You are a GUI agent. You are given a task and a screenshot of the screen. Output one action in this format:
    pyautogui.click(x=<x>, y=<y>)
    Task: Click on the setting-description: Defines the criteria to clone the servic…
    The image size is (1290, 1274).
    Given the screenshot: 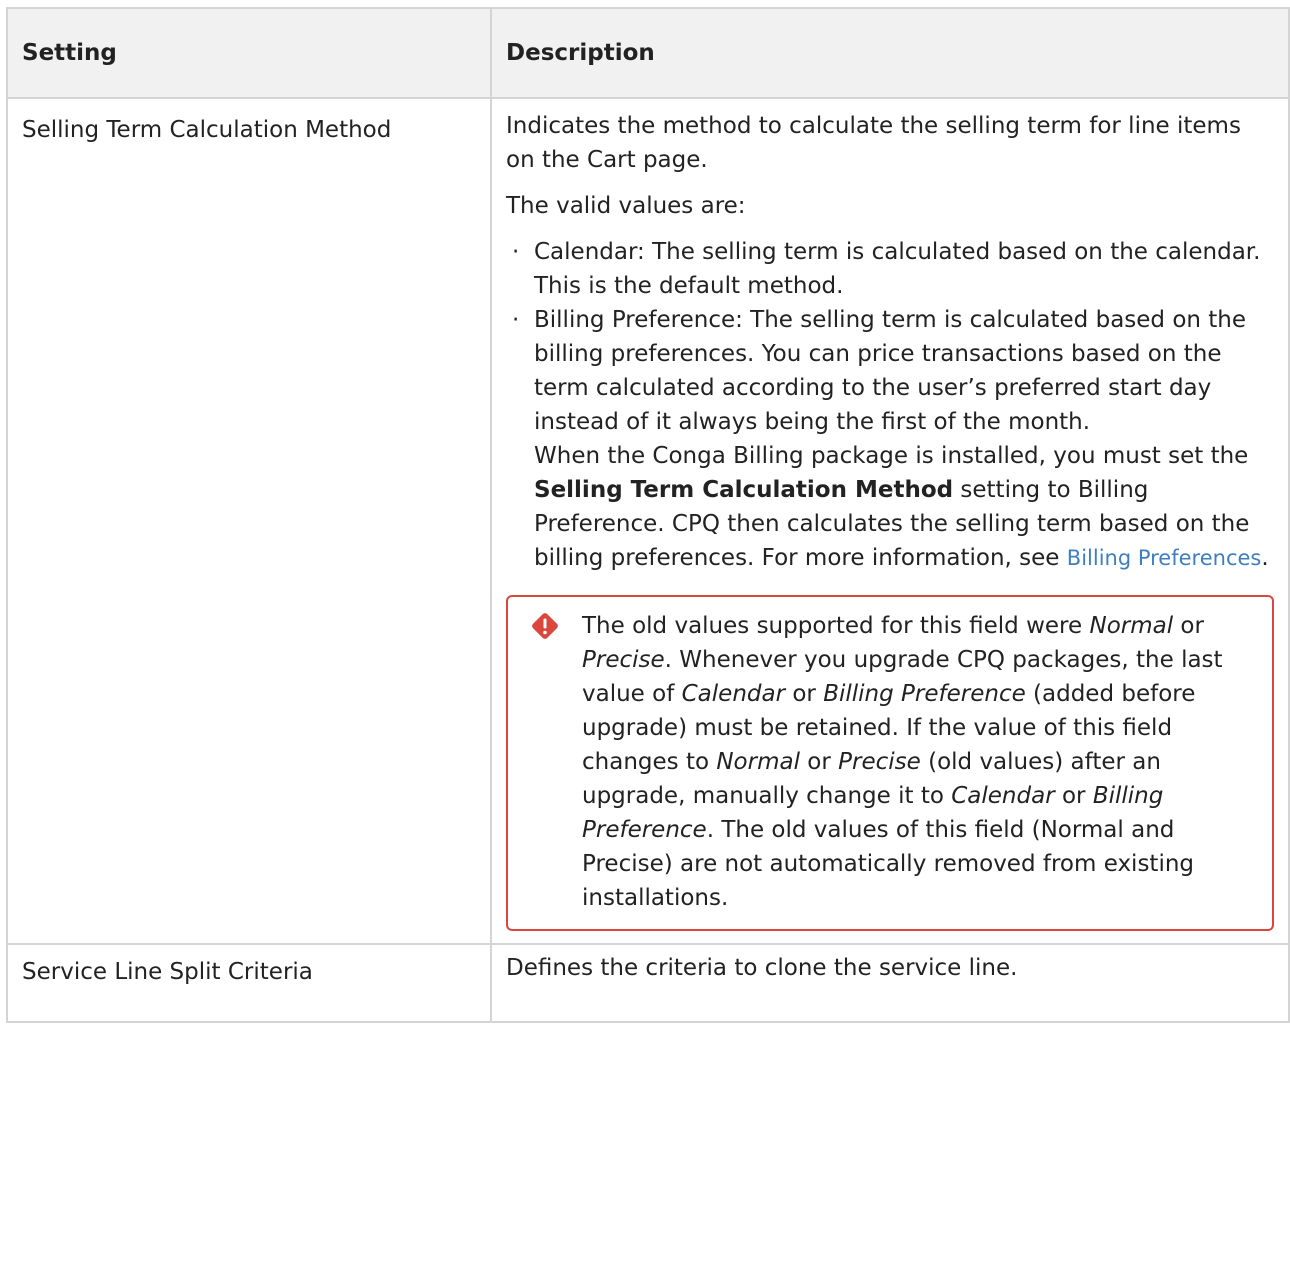 What is the action you would take?
    pyautogui.click(x=890, y=983)
    